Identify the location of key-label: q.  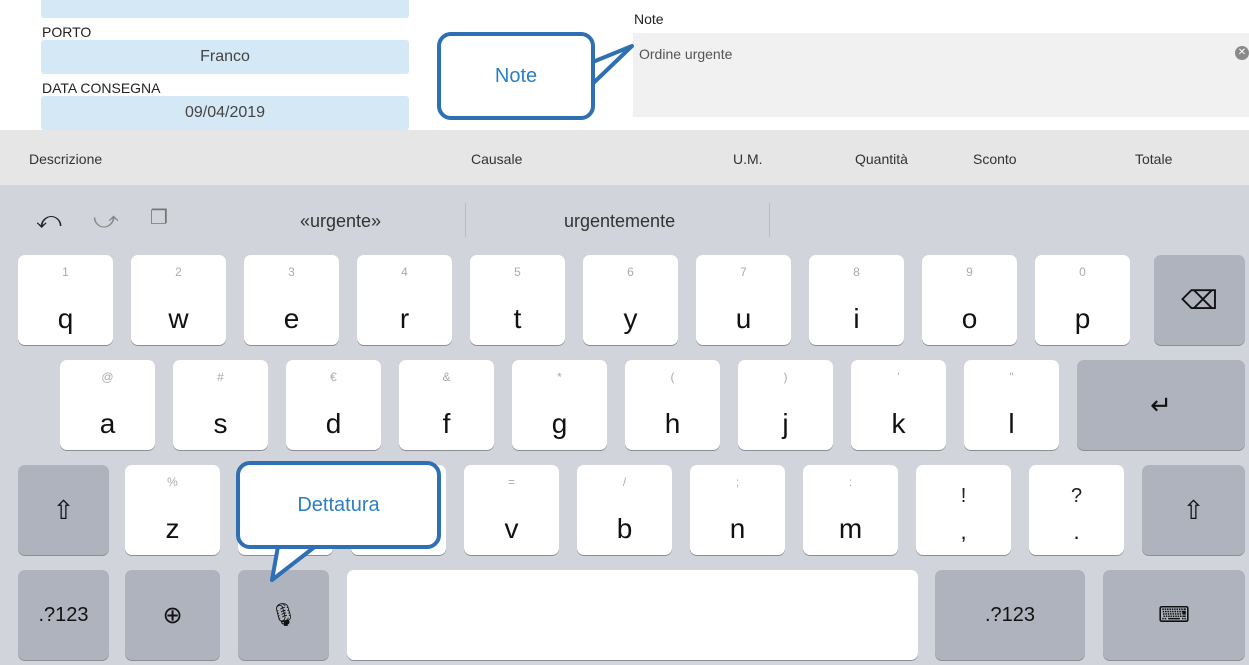
(65, 318).